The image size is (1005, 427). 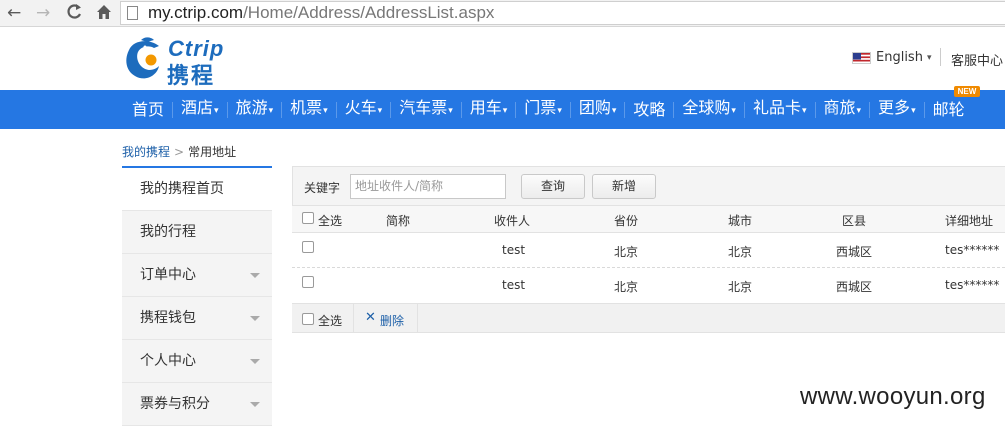 I want to click on footer-select-all-label: 全选, so click(x=330, y=321).